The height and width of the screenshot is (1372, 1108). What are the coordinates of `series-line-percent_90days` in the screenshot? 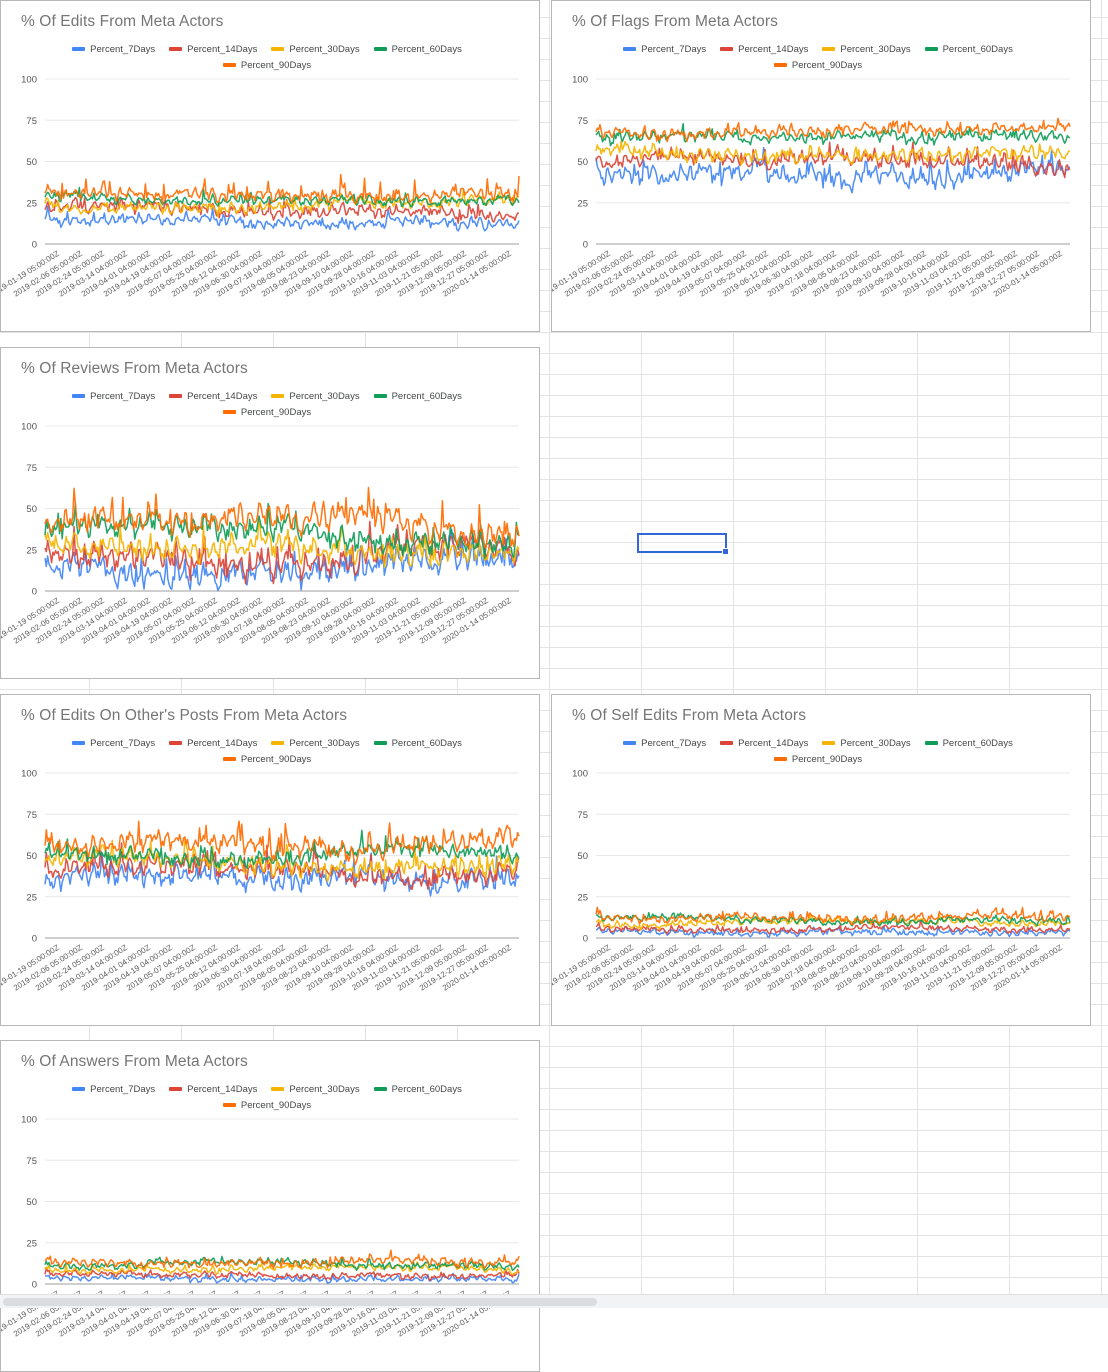 It's located at (282, 517).